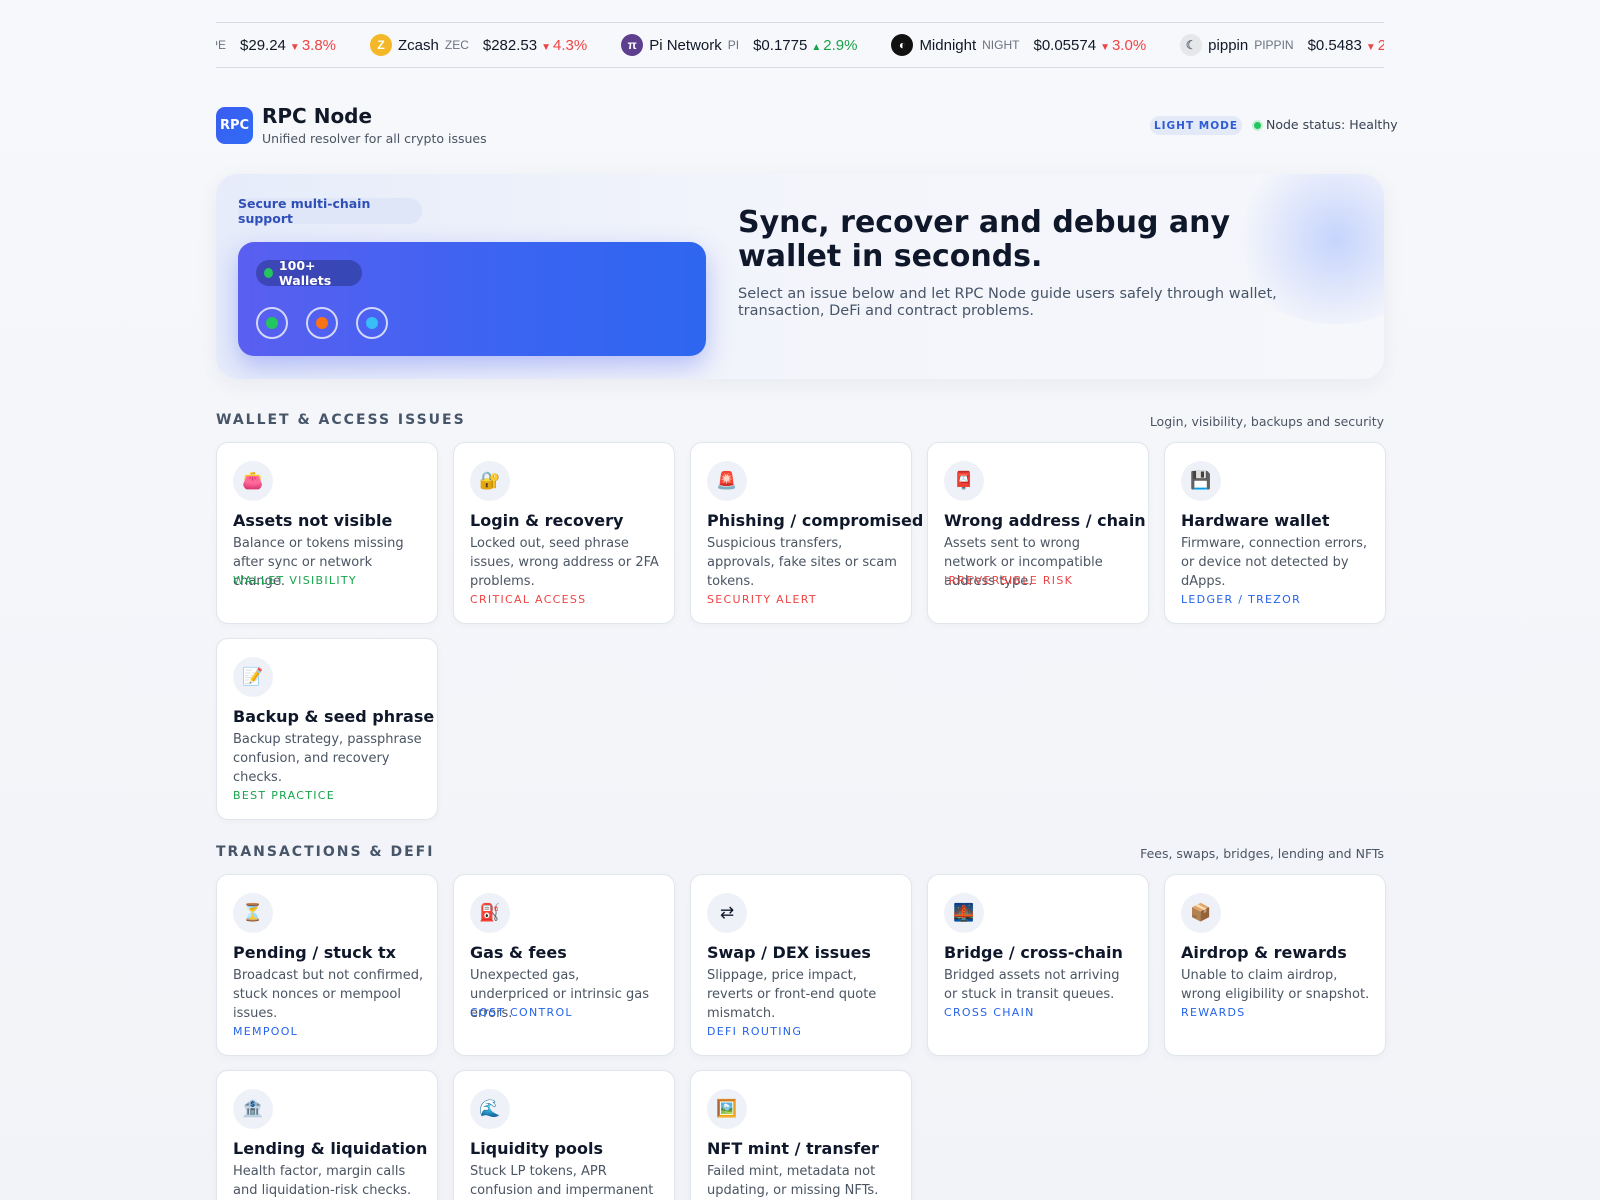 The width and height of the screenshot is (1600, 1200). Describe the element at coordinates (780, 45) in the screenshot. I see `coin-price: $0.1775` at that location.